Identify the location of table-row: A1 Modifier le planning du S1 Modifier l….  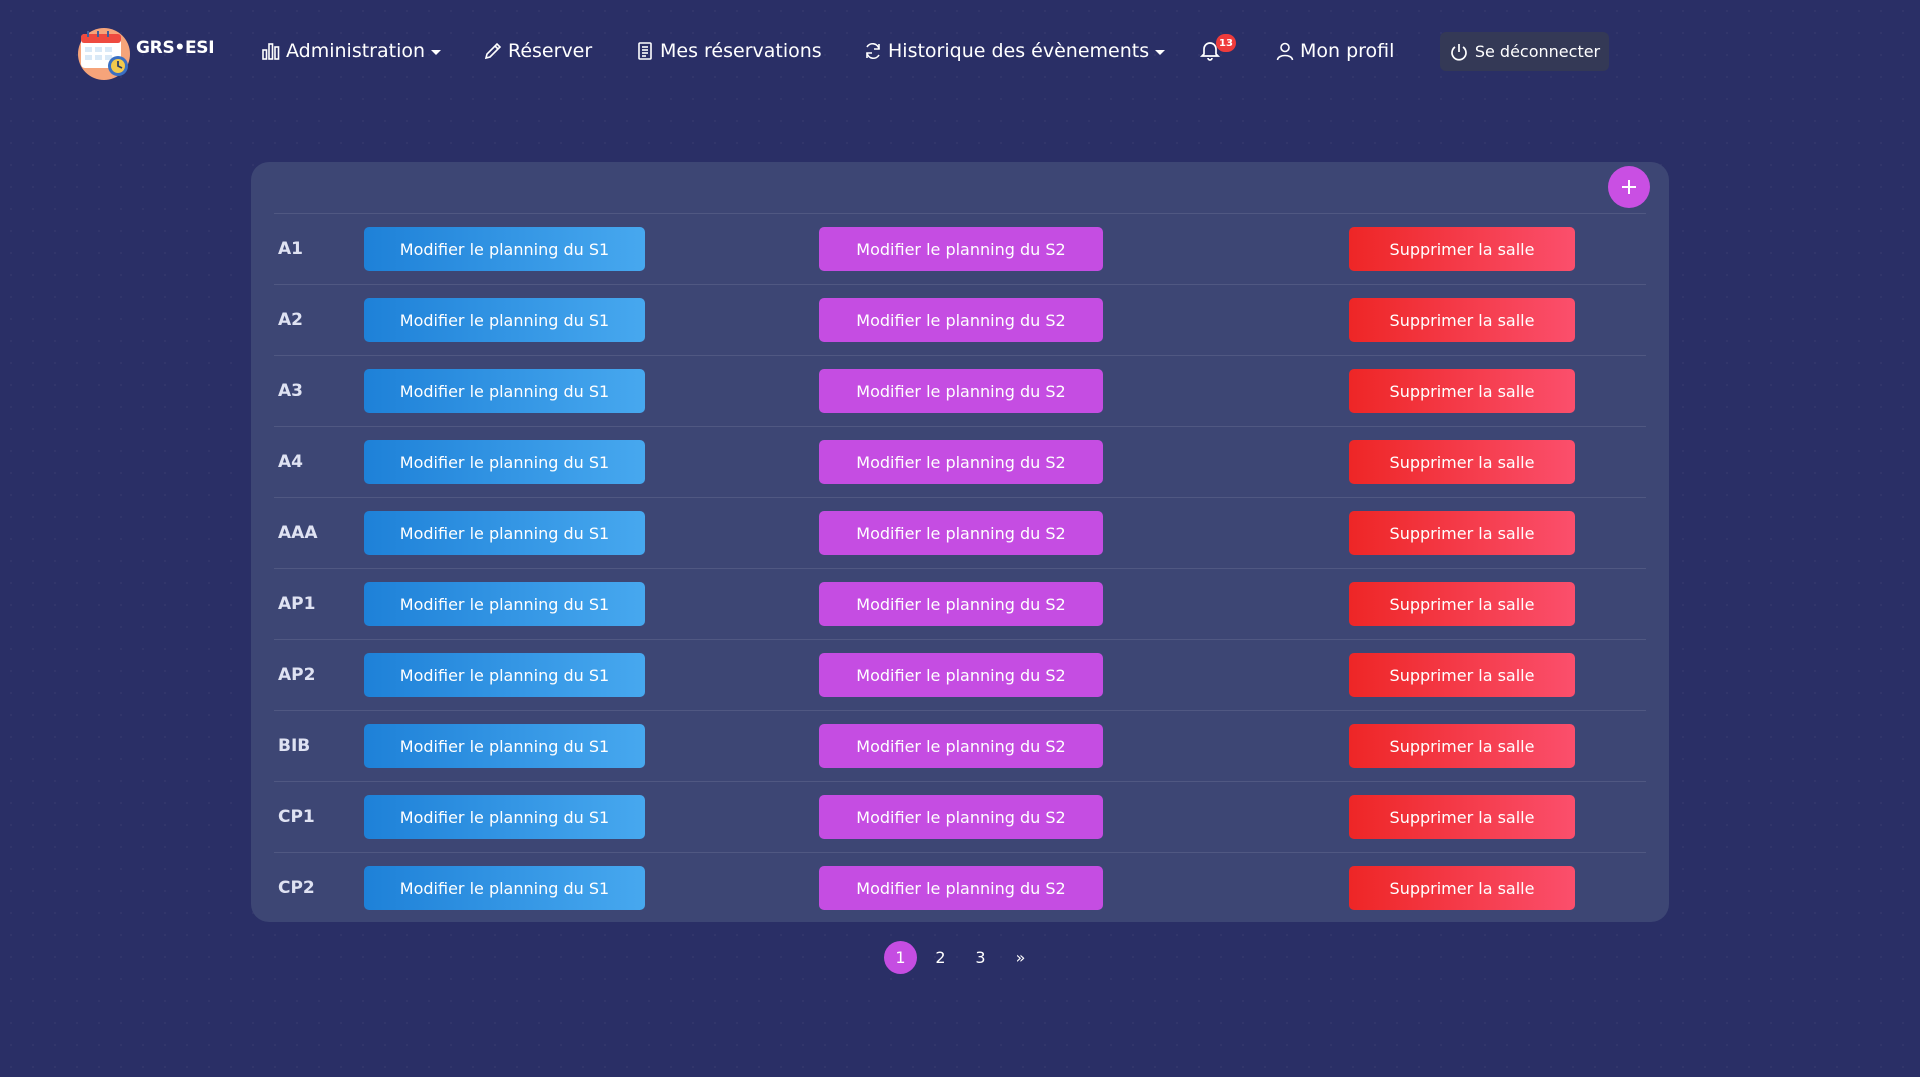
(960, 248).